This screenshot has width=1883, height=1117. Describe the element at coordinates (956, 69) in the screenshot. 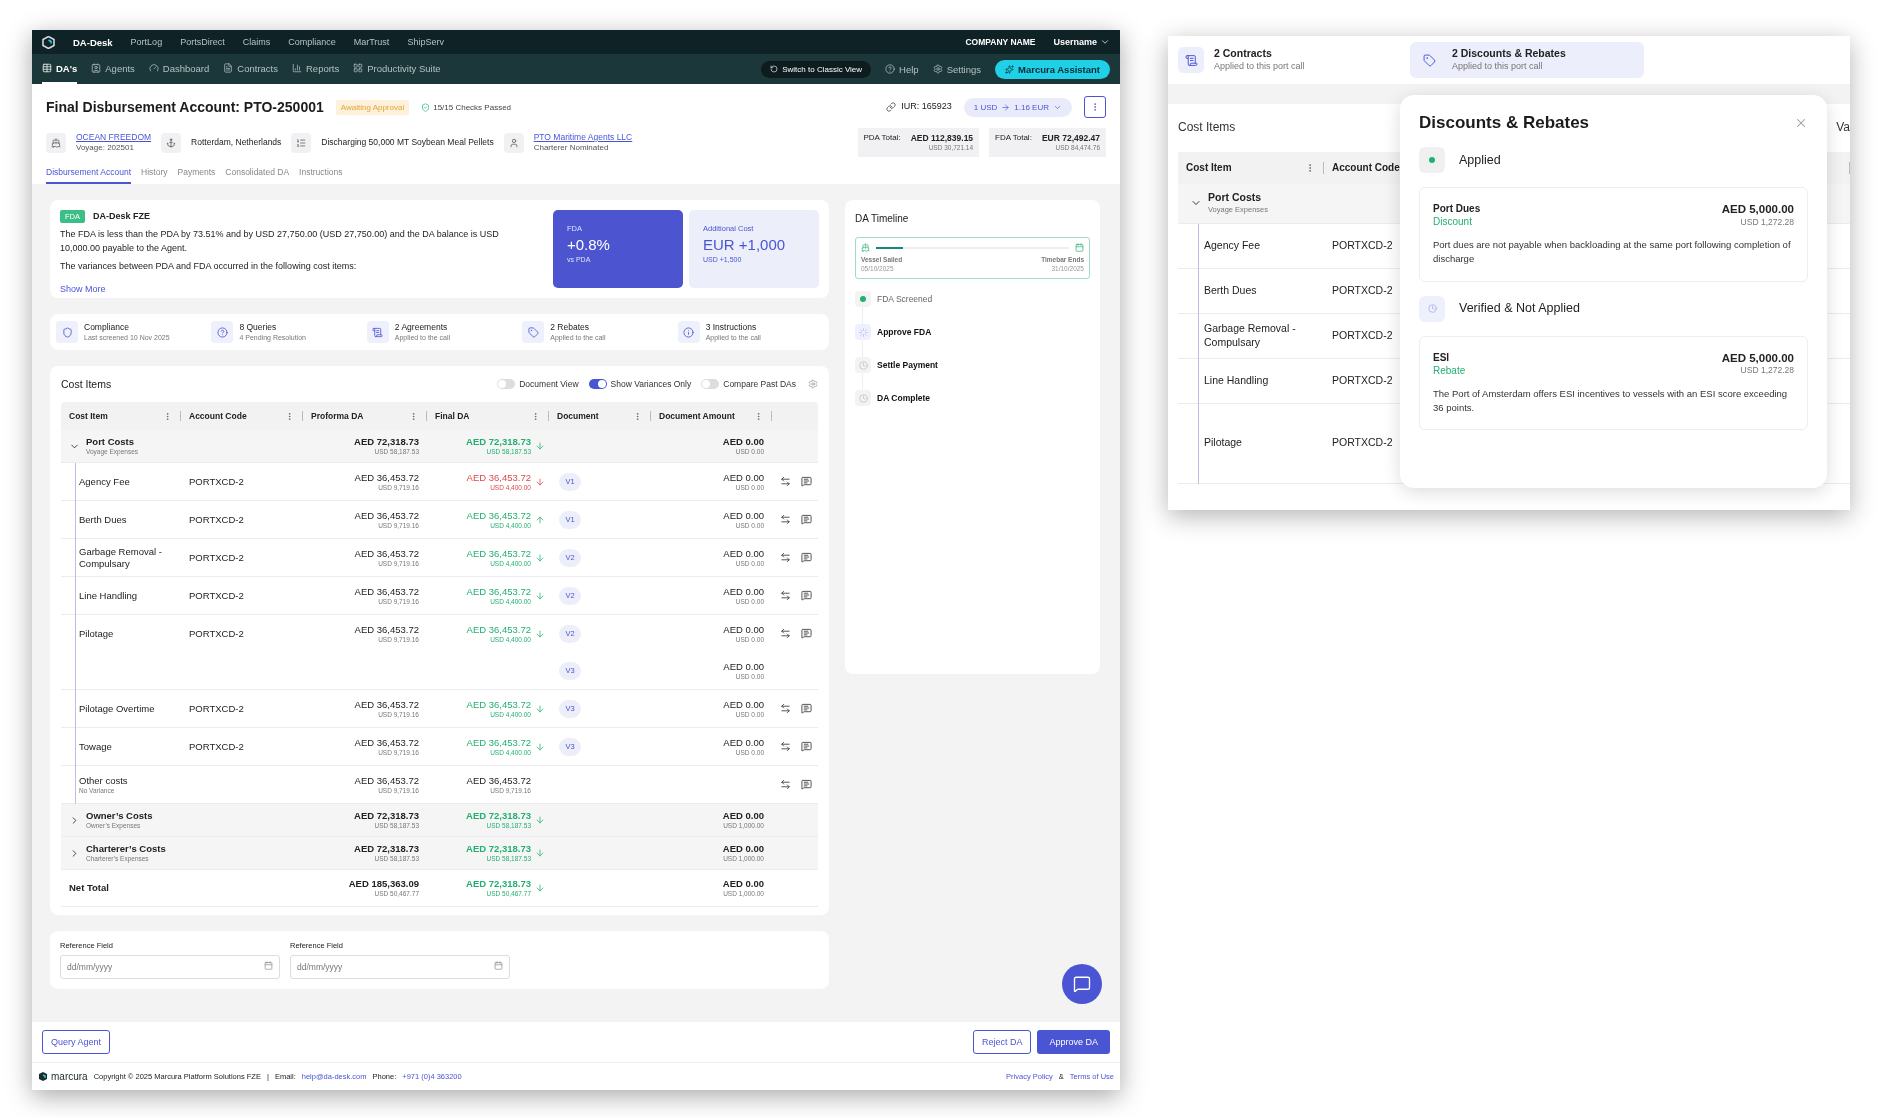

I see `settings-button: Settings` at that location.